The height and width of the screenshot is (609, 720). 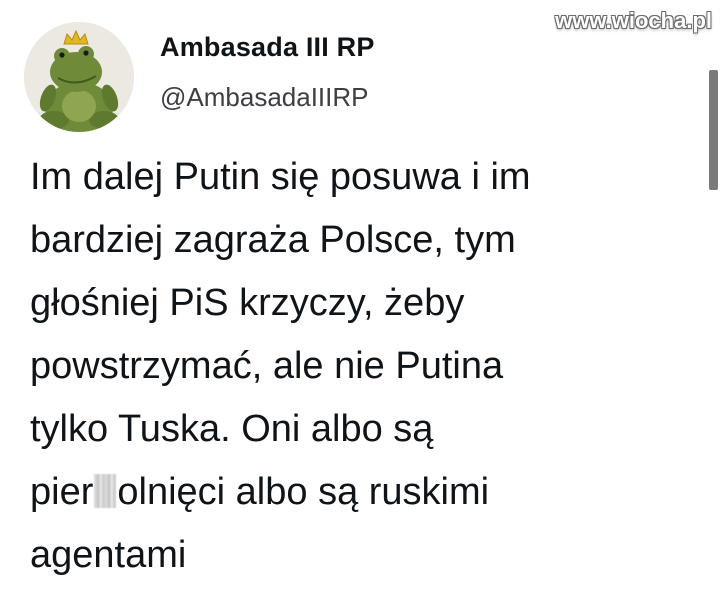 I want to click on frog-plush-avatar-icon, so click(x=79, y=77).